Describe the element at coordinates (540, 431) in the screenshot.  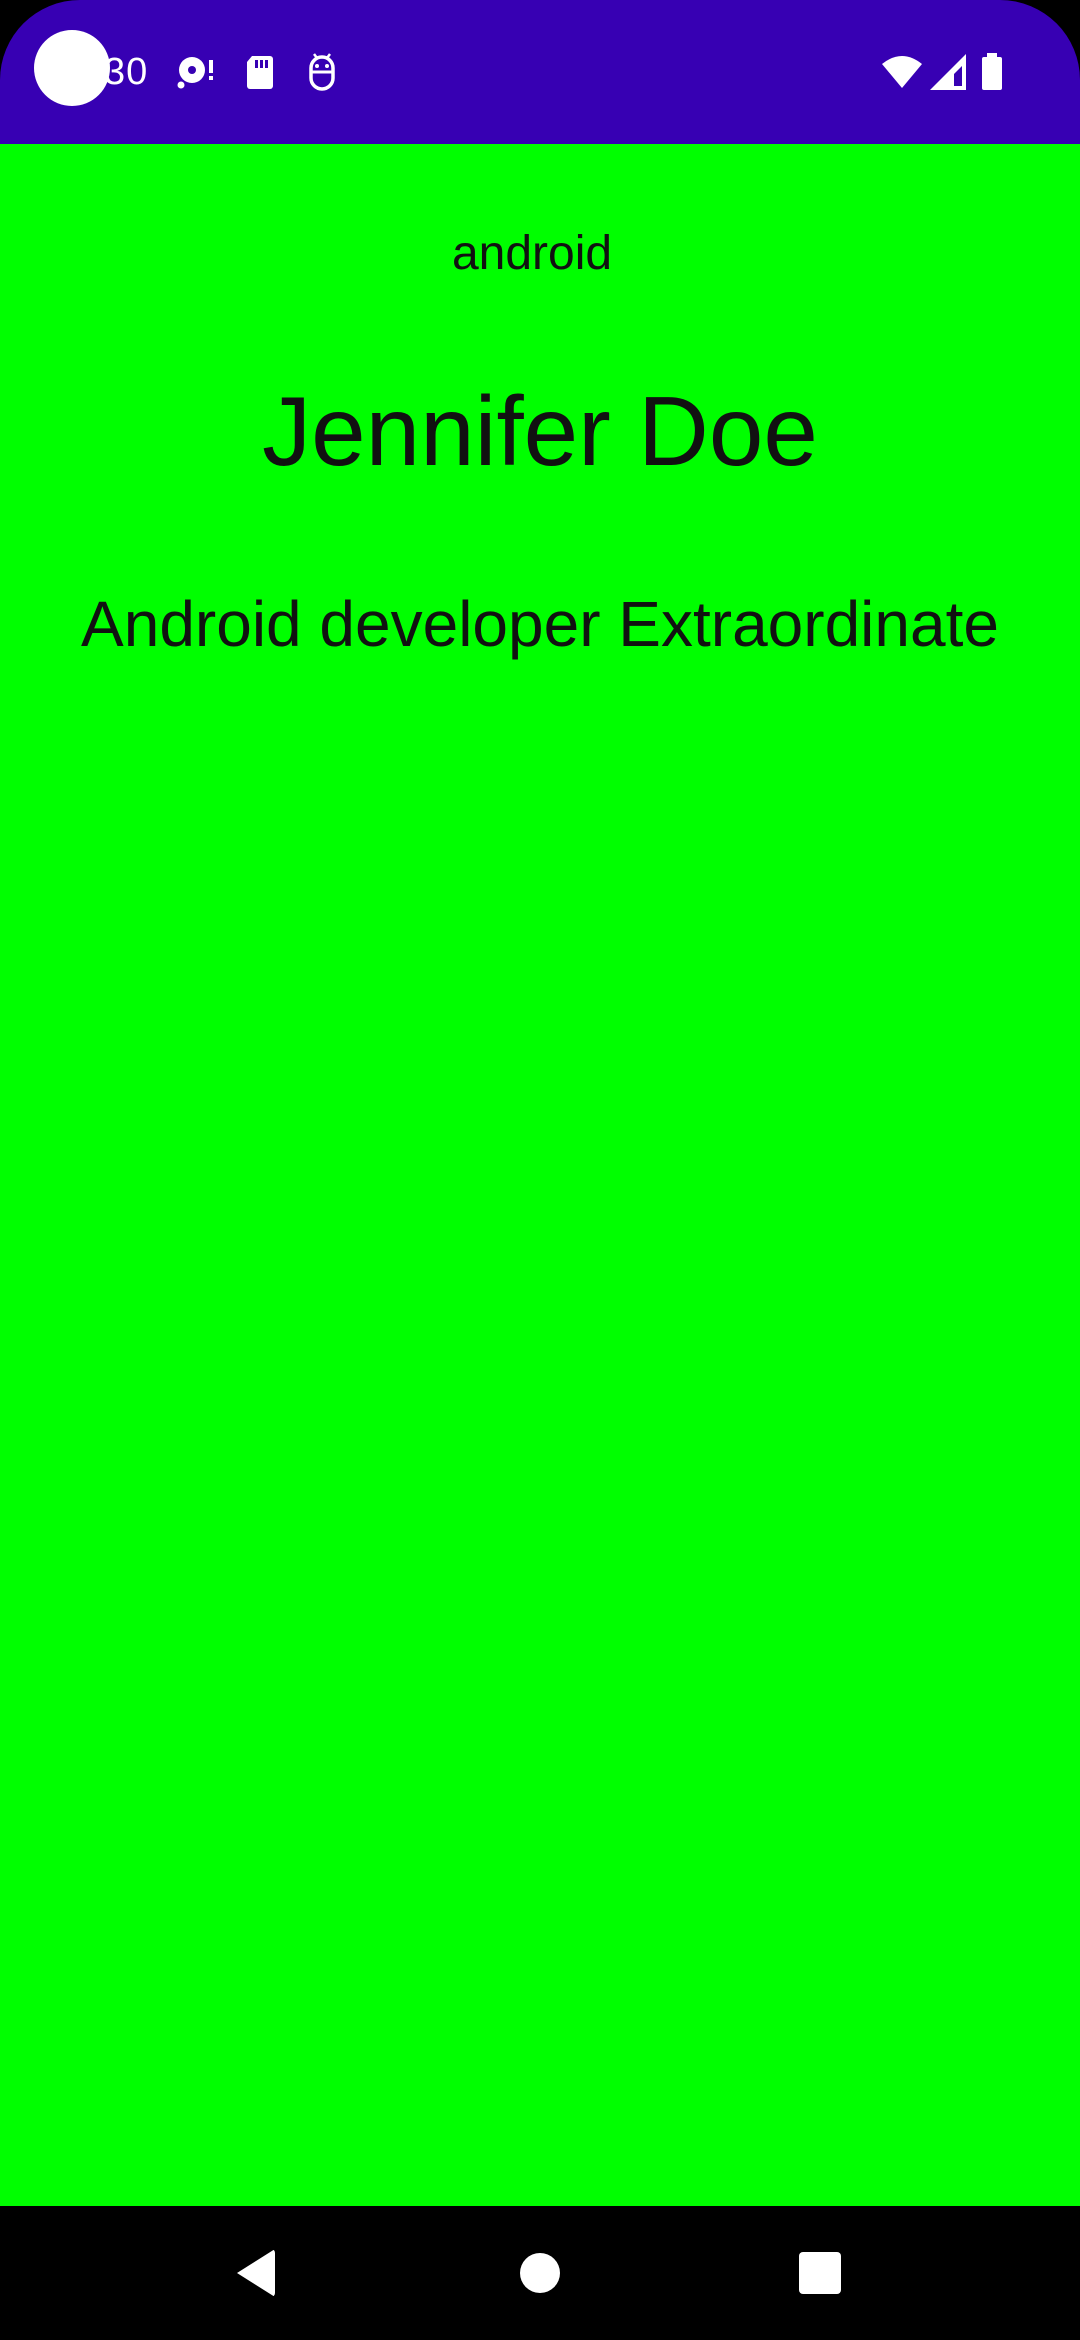
I see `name-heading: Jennifer Doe` at that location.